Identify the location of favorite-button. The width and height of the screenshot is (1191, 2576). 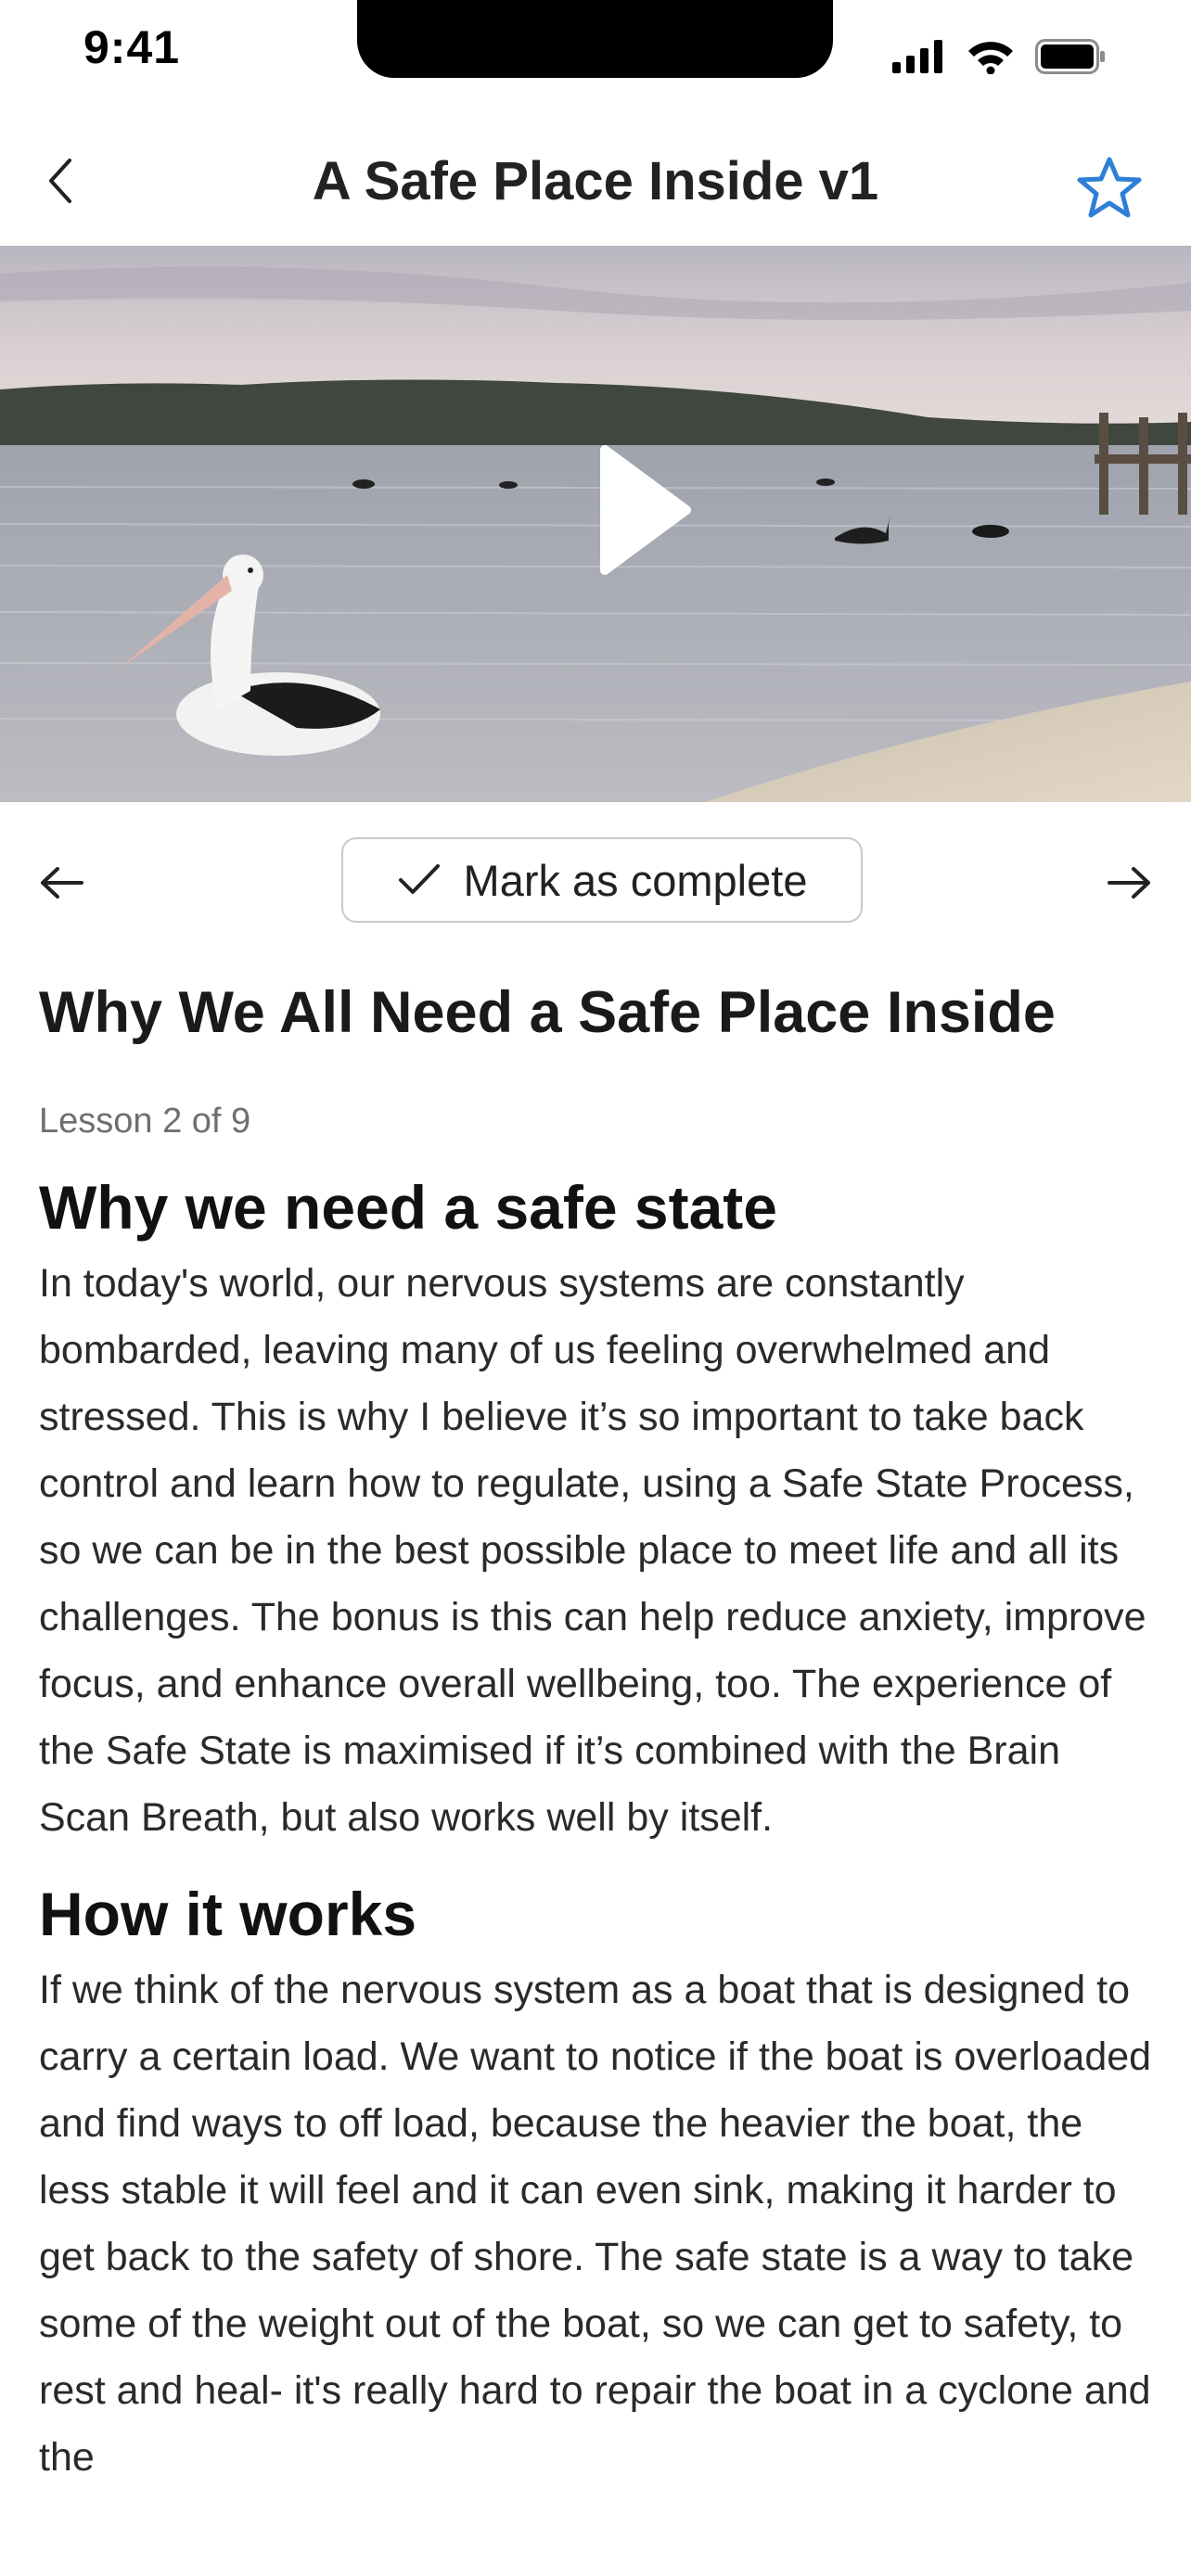
(1109, 187).